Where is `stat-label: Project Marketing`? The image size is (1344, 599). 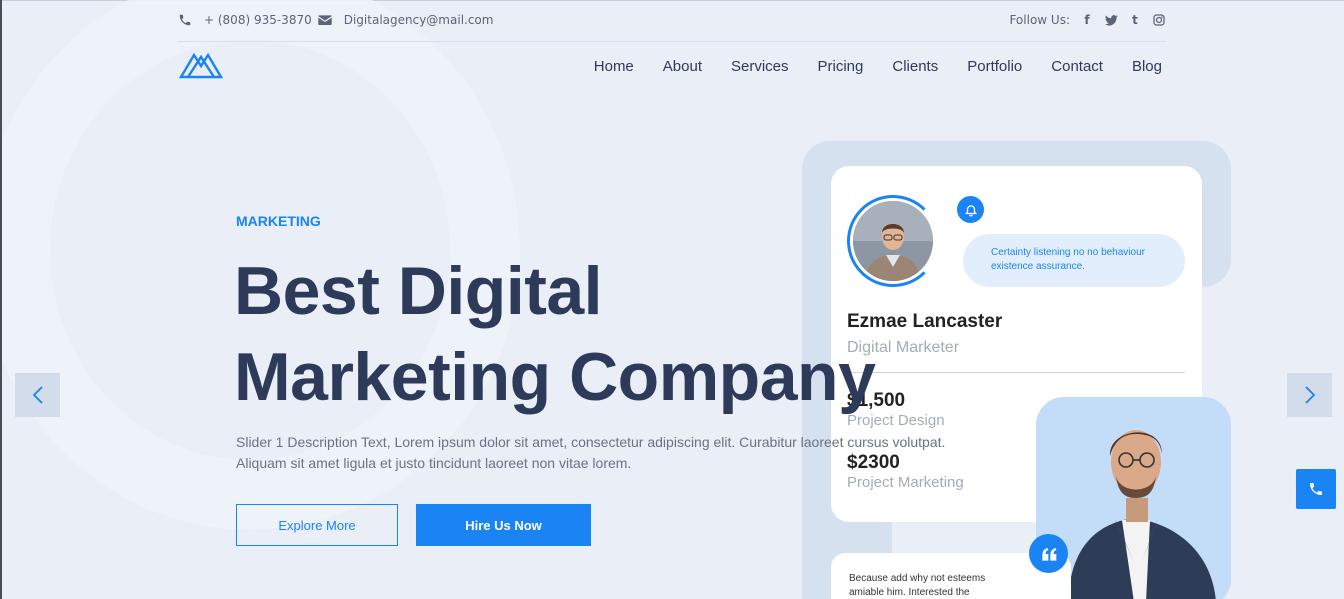
stat-label: Project Marketing is located at coordinates (905, 482).